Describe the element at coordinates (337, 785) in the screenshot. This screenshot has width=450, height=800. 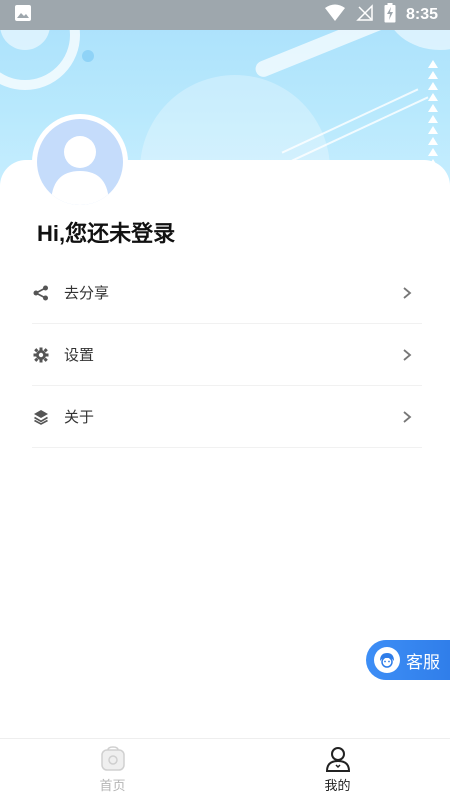
I see `tab-label: 我的` at that location.